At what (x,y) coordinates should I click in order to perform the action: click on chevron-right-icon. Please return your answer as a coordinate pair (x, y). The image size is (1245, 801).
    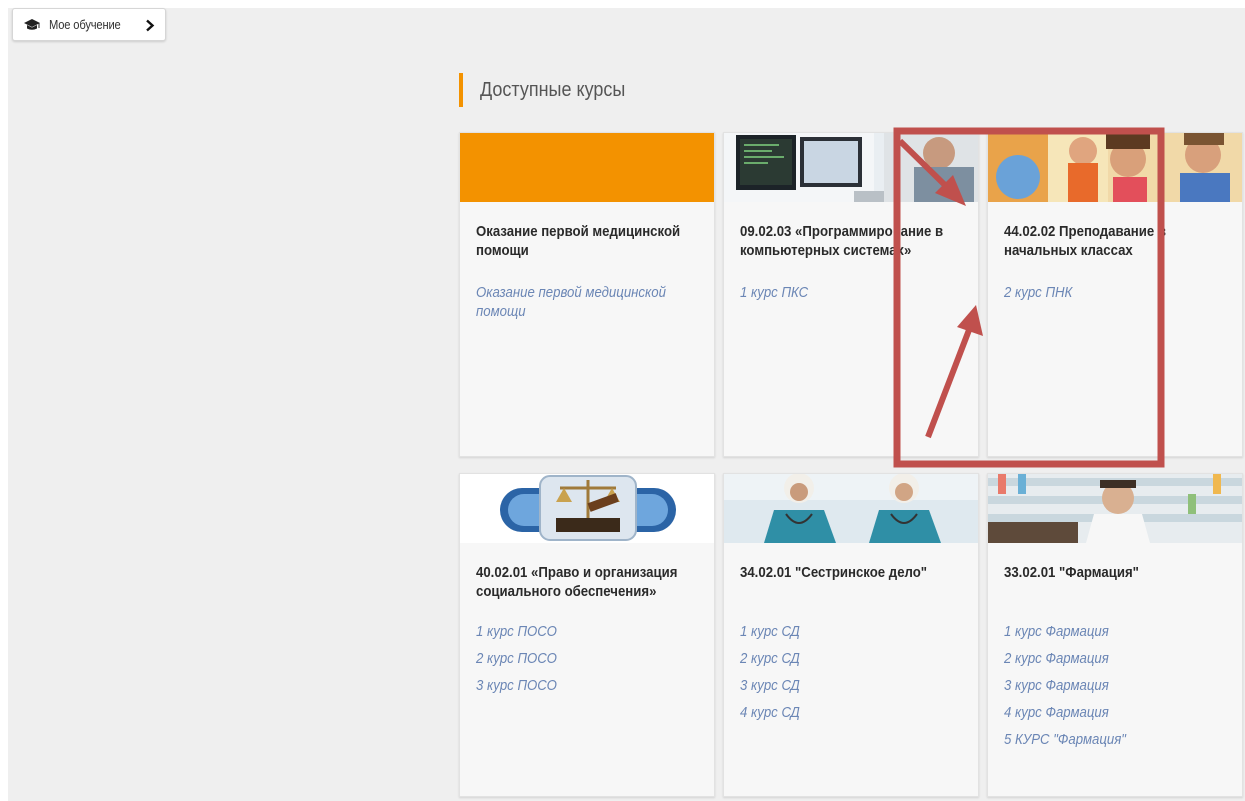
    Looking at the image, I should click on (150, 25).